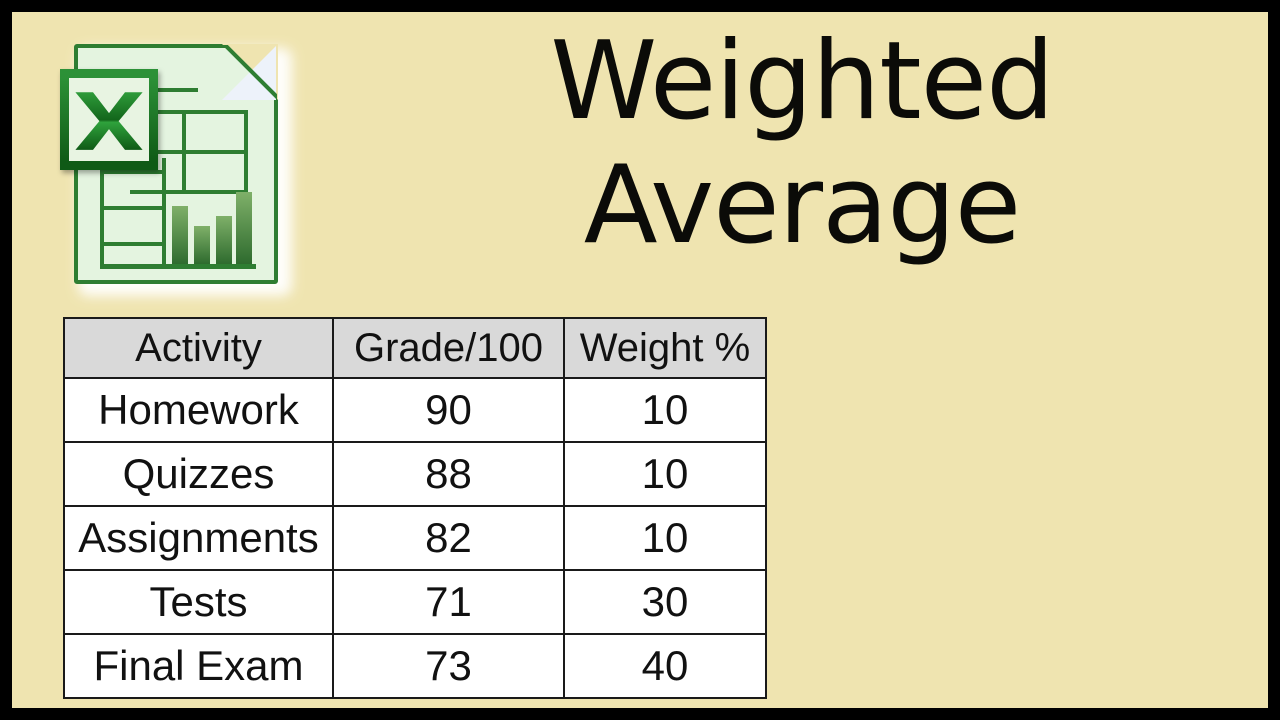 The height and width of the screenshot is (720, 1280). I want to click on table-row: Final Exam 73 40, so click(415, 666).